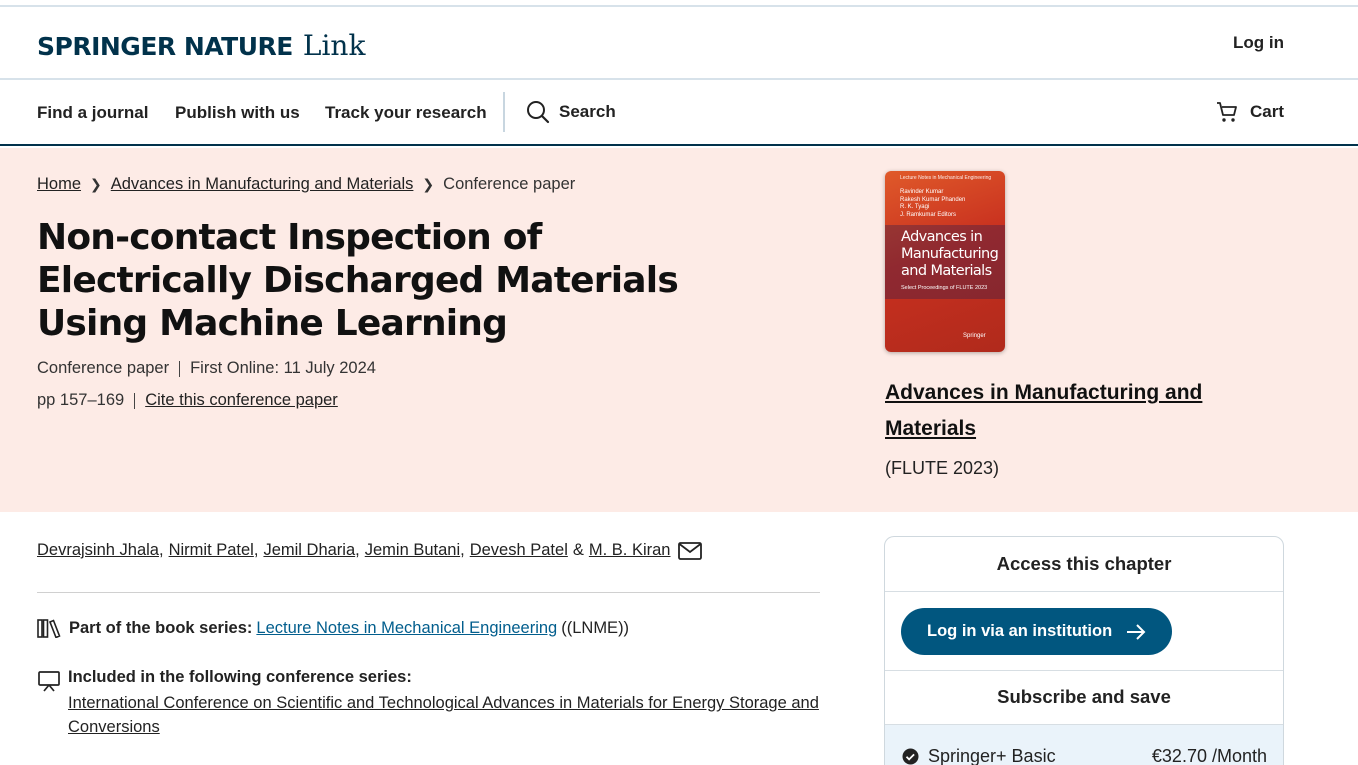 The height and width of the screenshot is (765, 1358). I want to click on cite-paper-link: Cite this conference paper, so click(241, 400).